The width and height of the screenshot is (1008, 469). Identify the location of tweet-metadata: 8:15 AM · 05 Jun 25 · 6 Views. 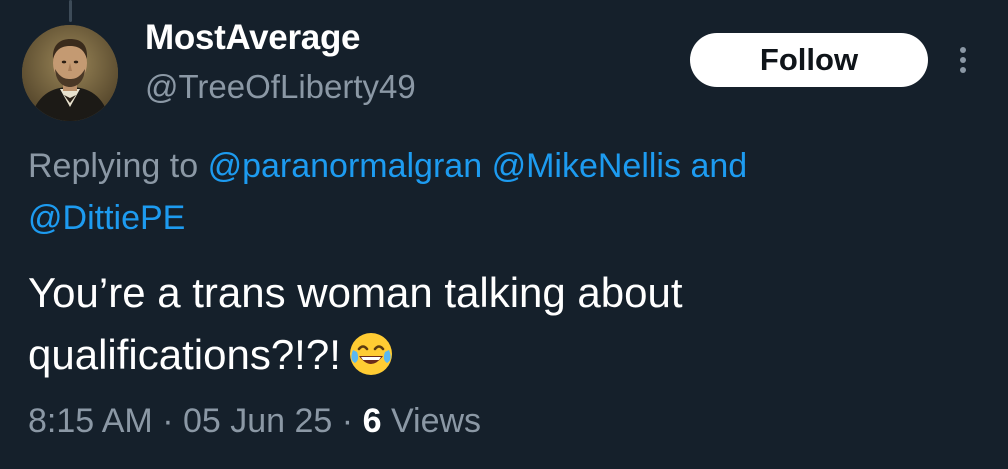
(254, 421).